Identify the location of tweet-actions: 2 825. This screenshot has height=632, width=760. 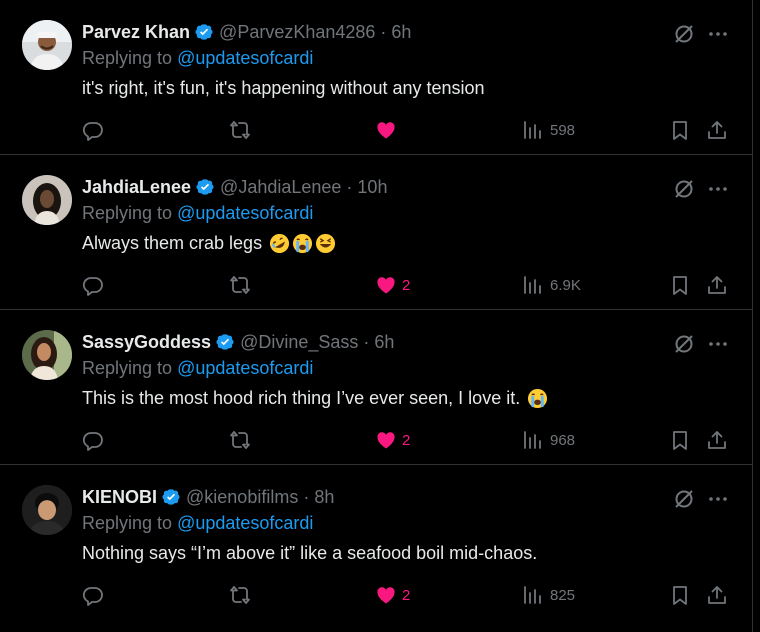
(376, 596).